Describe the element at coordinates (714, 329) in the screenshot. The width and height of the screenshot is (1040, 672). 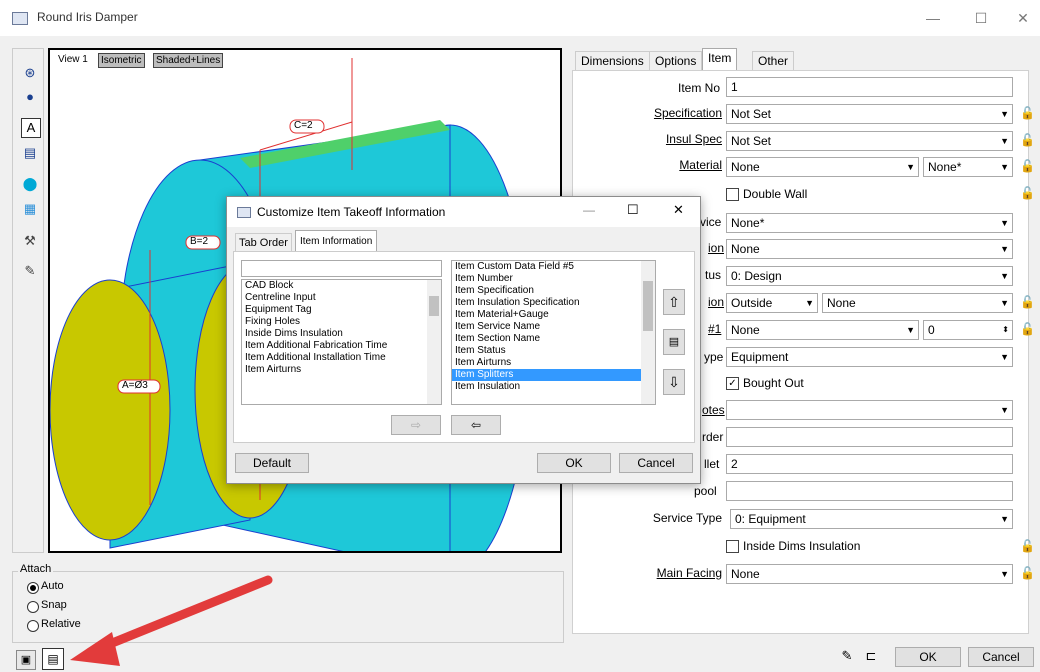
I see `cid-label: #1` at that location.